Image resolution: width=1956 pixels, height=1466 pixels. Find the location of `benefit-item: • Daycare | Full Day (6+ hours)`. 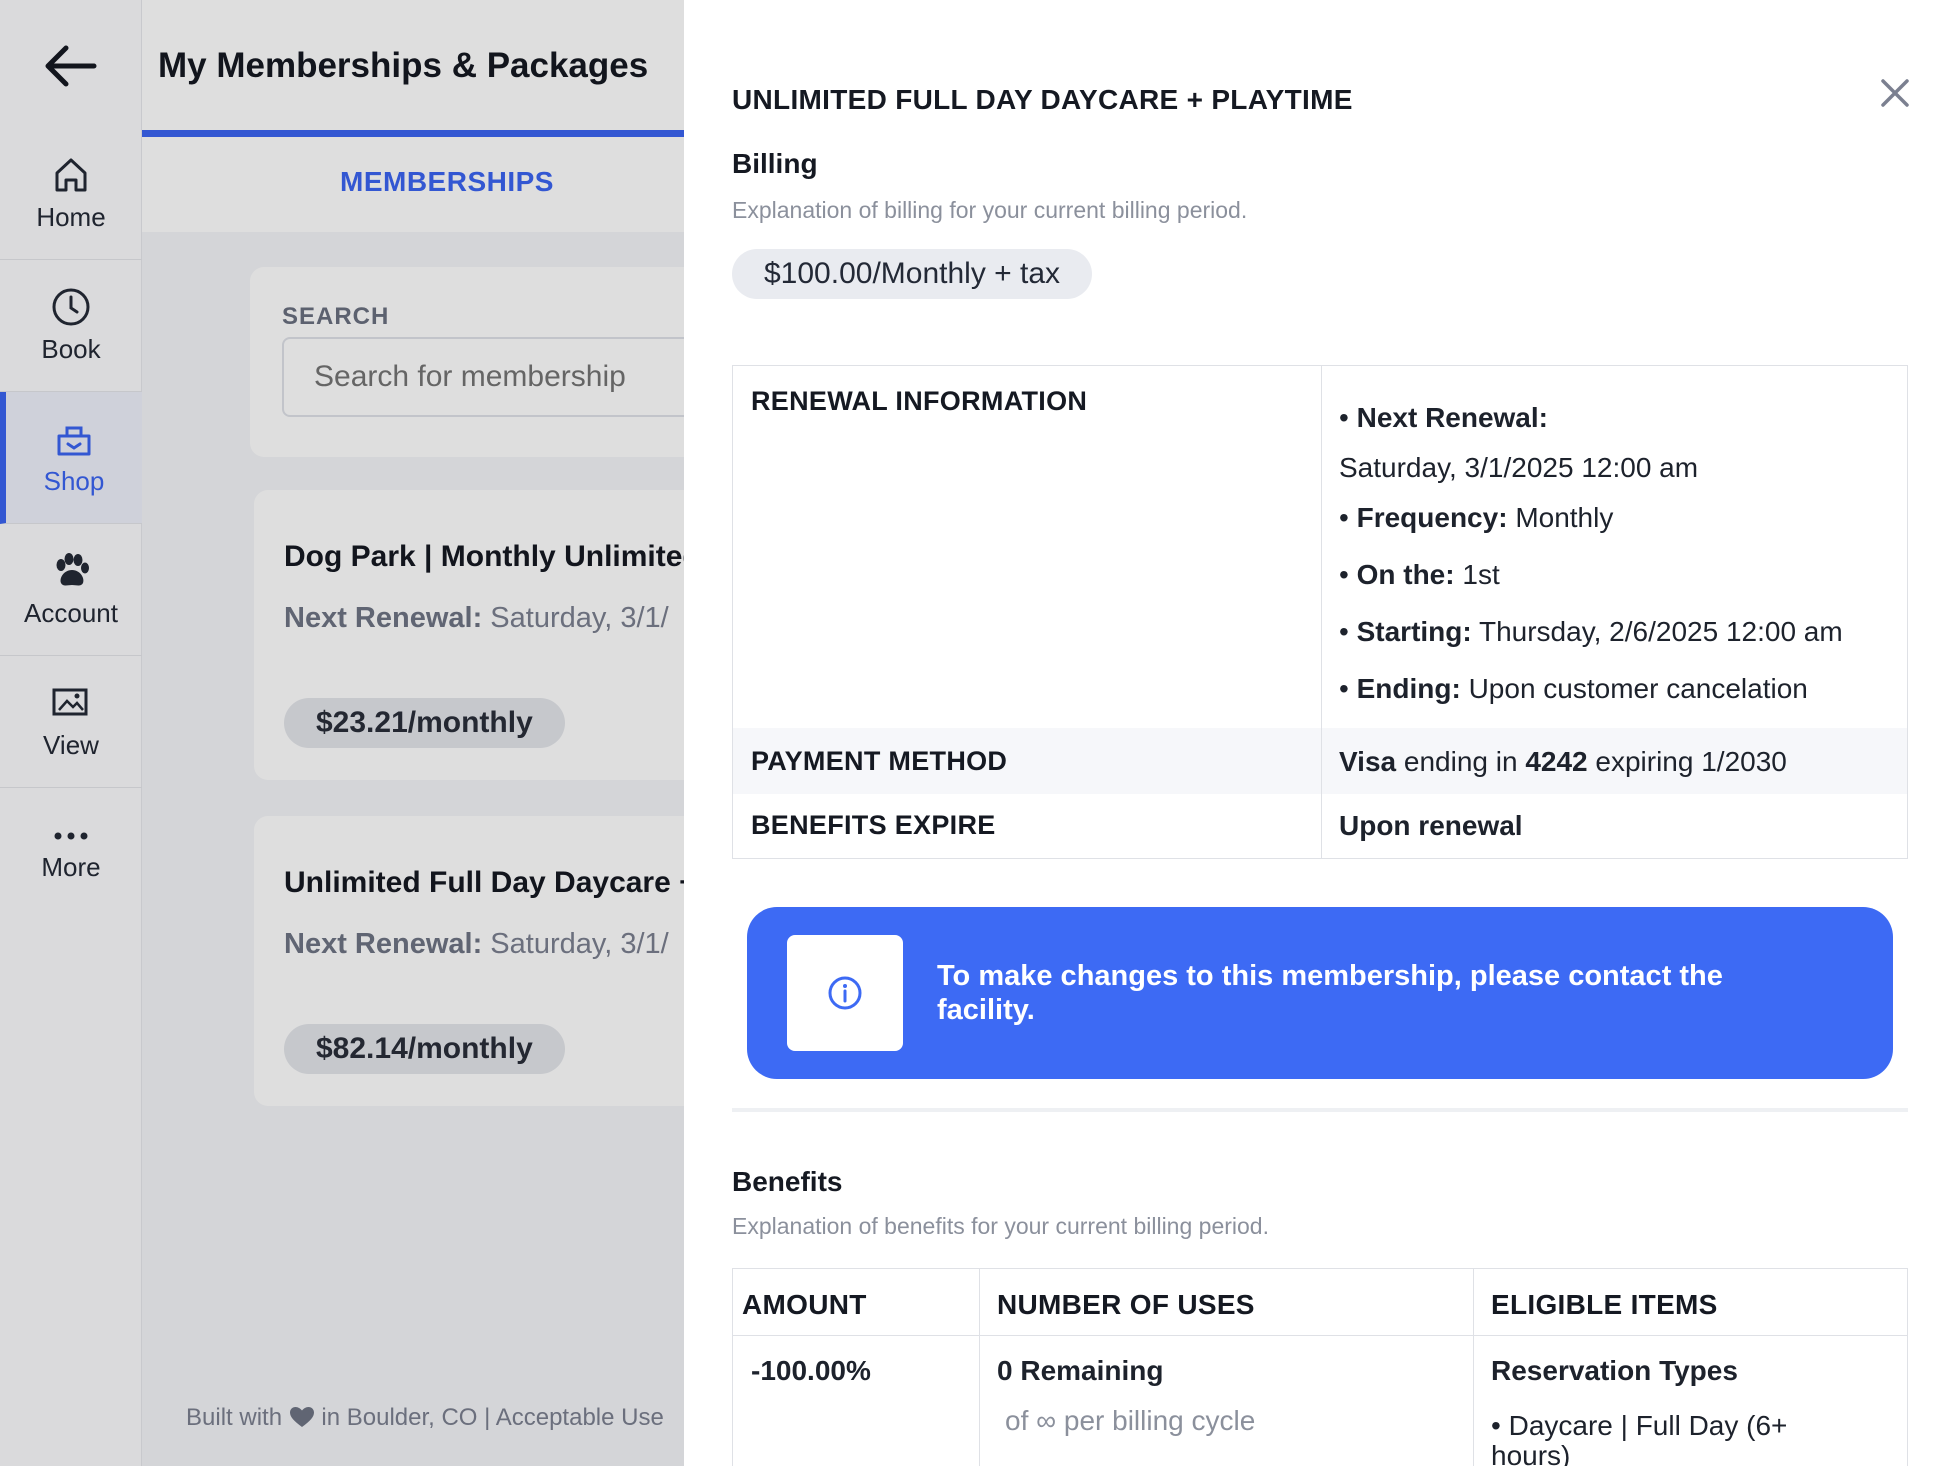

benefit-item: • Daycare | Full Day (6+ hours) is located at coordinates (1639, 1438).